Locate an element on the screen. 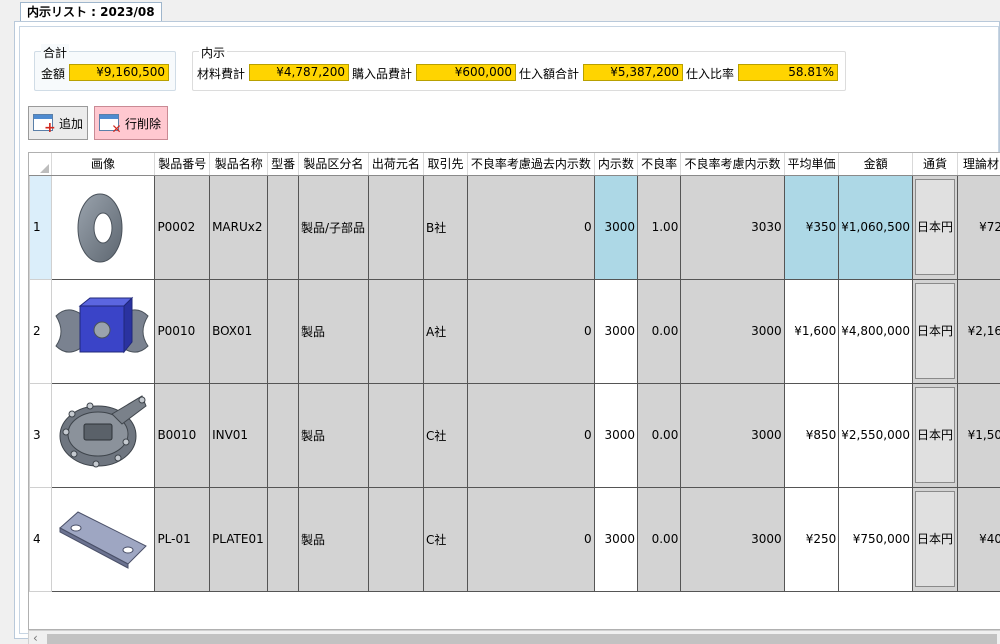  name-cell: PLATE01 is located at coordinates (239, 539).